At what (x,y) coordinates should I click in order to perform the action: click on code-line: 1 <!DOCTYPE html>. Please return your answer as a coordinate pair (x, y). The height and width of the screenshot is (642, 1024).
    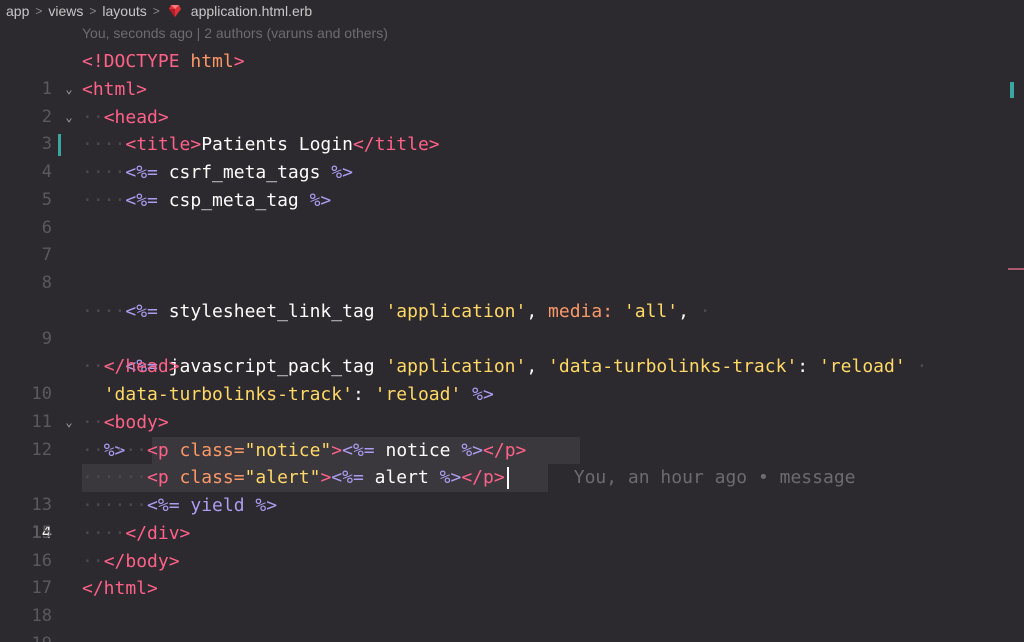
    Looking at the image, I should click on (502, 73).